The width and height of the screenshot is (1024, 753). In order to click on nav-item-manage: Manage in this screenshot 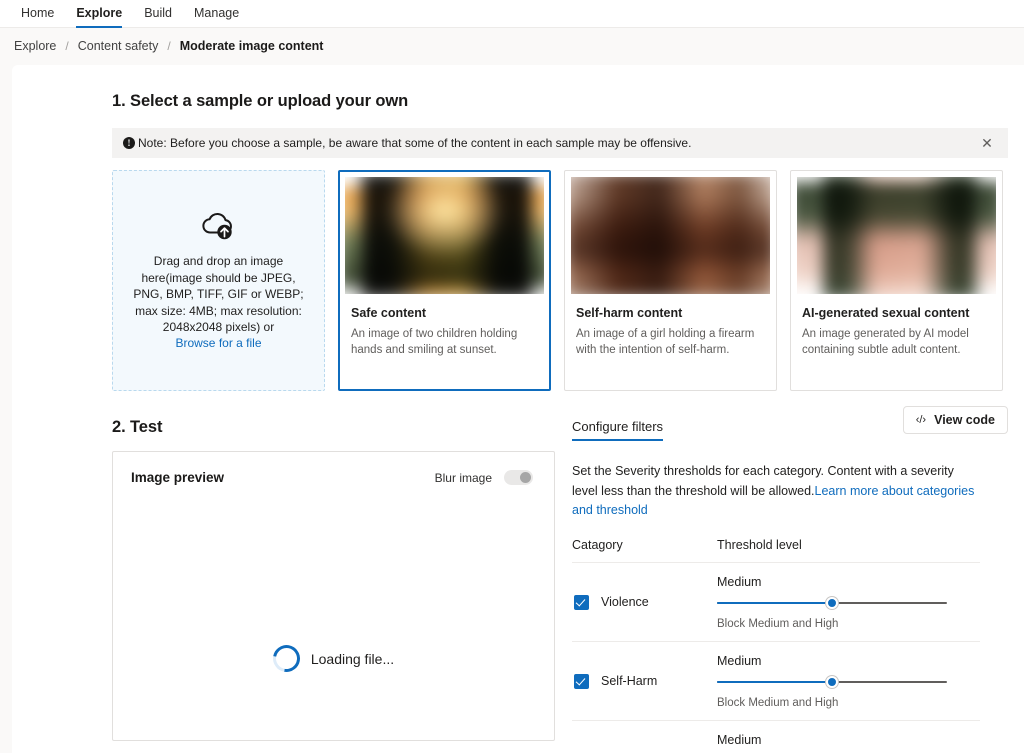, I will do `click(216, 14)`.